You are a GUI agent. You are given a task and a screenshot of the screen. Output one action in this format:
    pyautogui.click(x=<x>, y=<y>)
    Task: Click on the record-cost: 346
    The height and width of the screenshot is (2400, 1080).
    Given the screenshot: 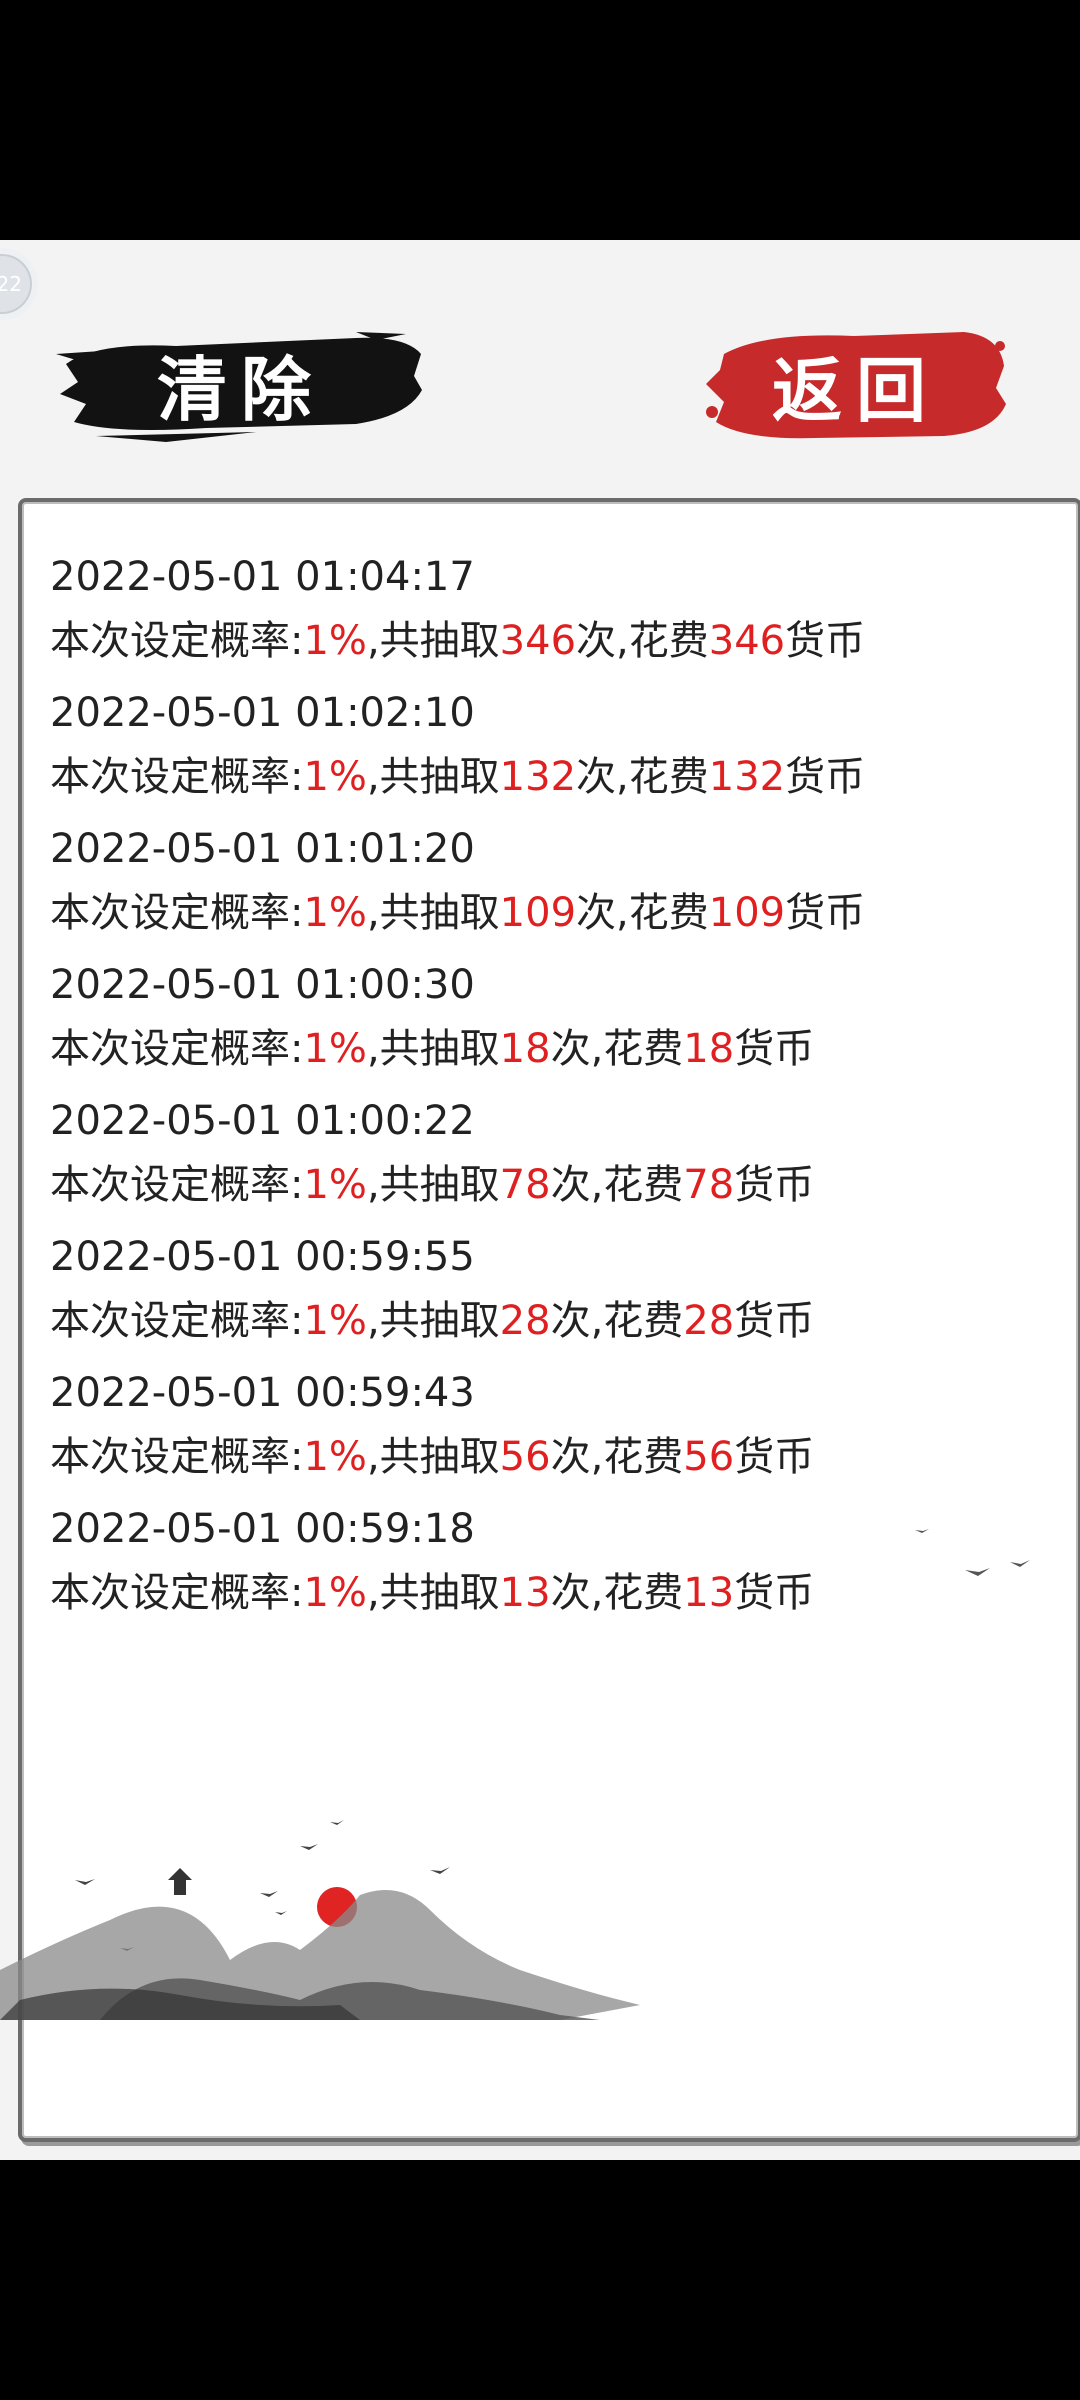 What is the action you would take?
    pyautogui.click(x=747, y=641)
    